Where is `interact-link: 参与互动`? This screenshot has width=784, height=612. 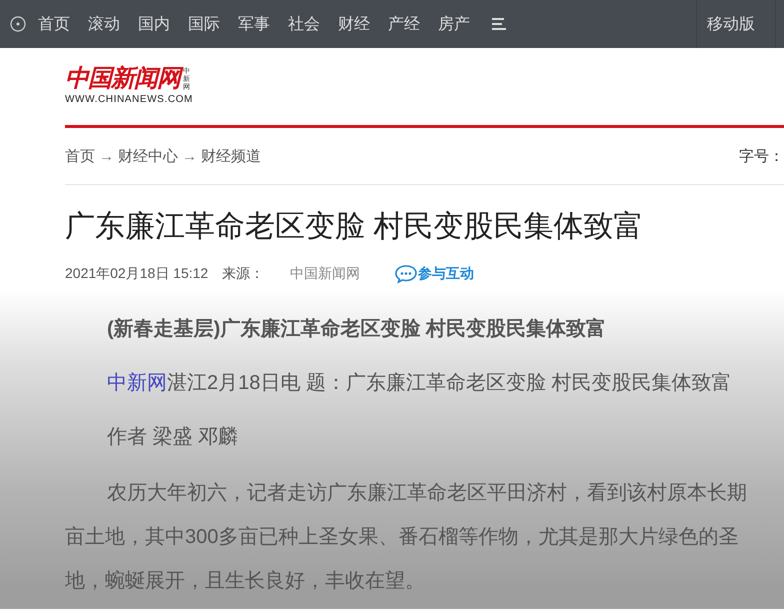 interact-link: 参与互动 is located at coordinates (446, 274).